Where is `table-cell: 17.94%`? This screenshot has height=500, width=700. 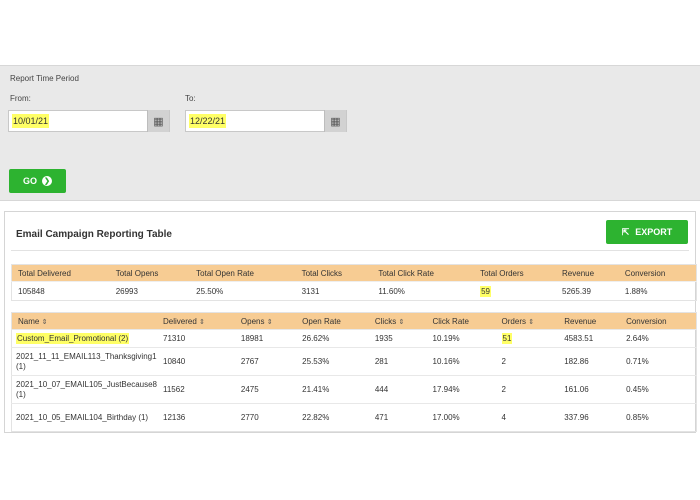
table-cell: 17.94% is located at coordinates (461, 389).